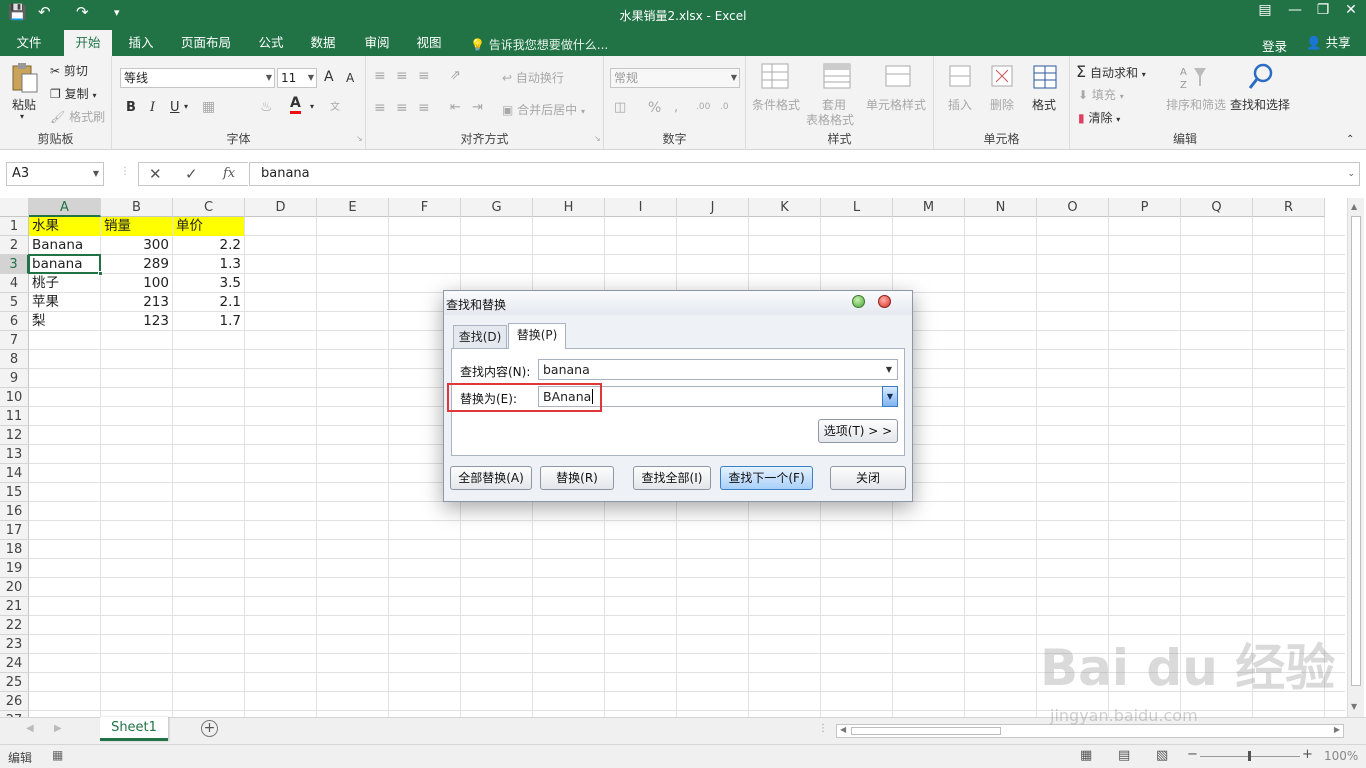  What do you see at coordinates (208, 264) in the screenshot?
I see `cell: 1.3` at bounding box center [208, 264].